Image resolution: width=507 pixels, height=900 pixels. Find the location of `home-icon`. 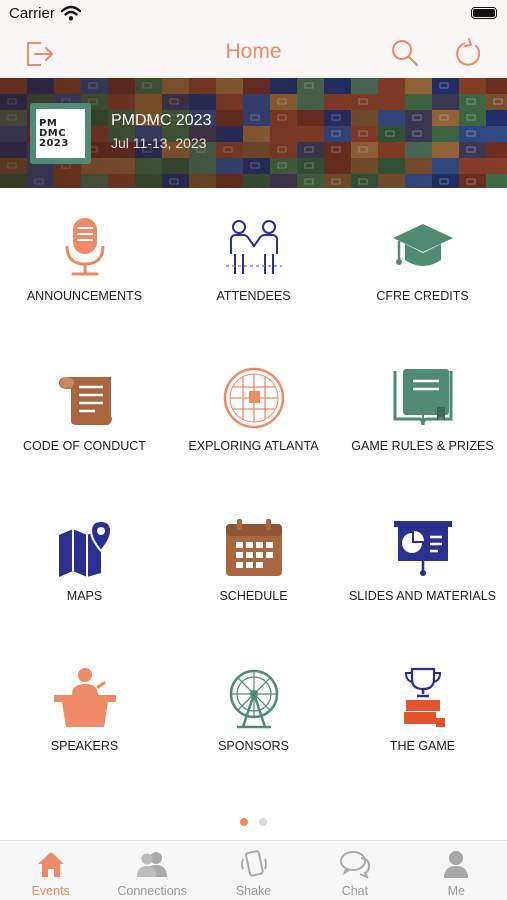

home-icon is located at coordinates (51, 864).